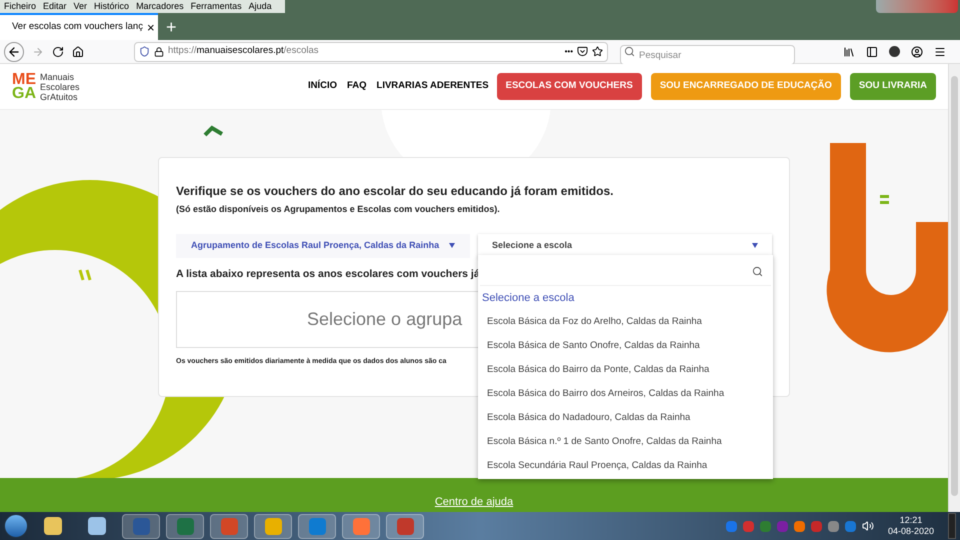 This screenshot has height=540, width=960. What do you see at coordinates (58, 52) in the screenshot?
I see `reload-icon` at bounding box center [58, 52].